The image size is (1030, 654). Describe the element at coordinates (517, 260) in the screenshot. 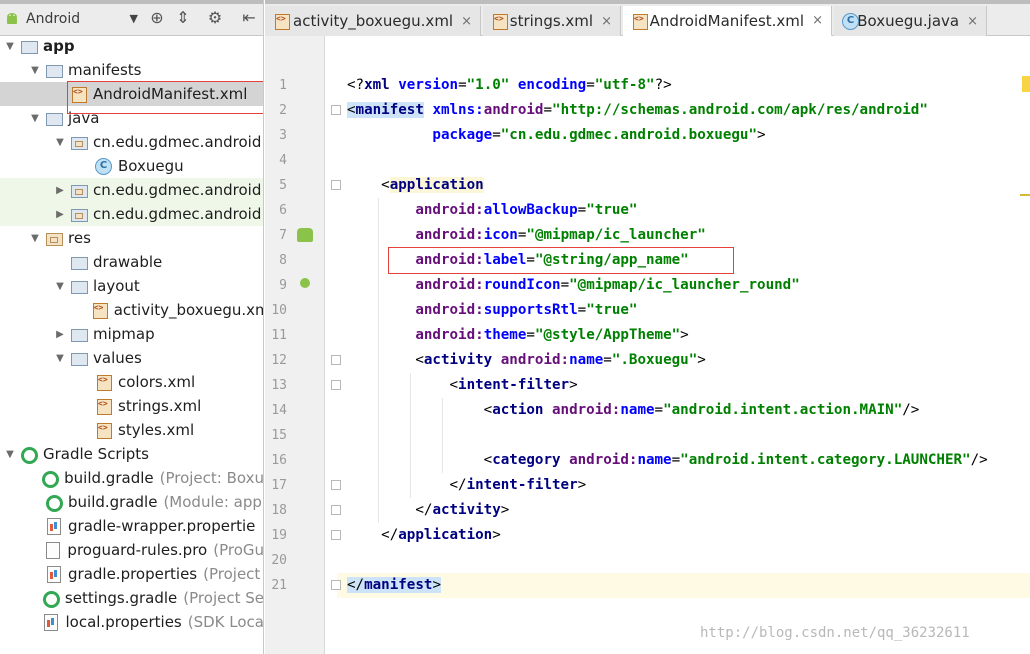

I see `code-line: android:label="@string/app_name"` at that location.